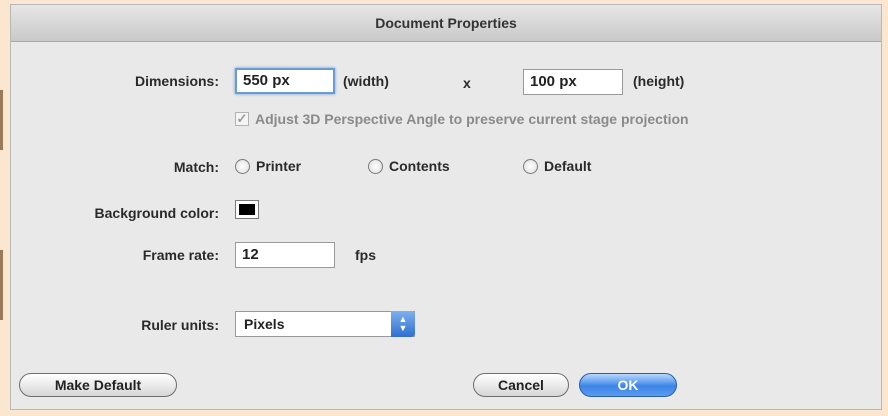  What do you see at coordinates (521, 385) in the screenshot?
I see `cancel-button: Cancel` at bounding box center [521, 385].